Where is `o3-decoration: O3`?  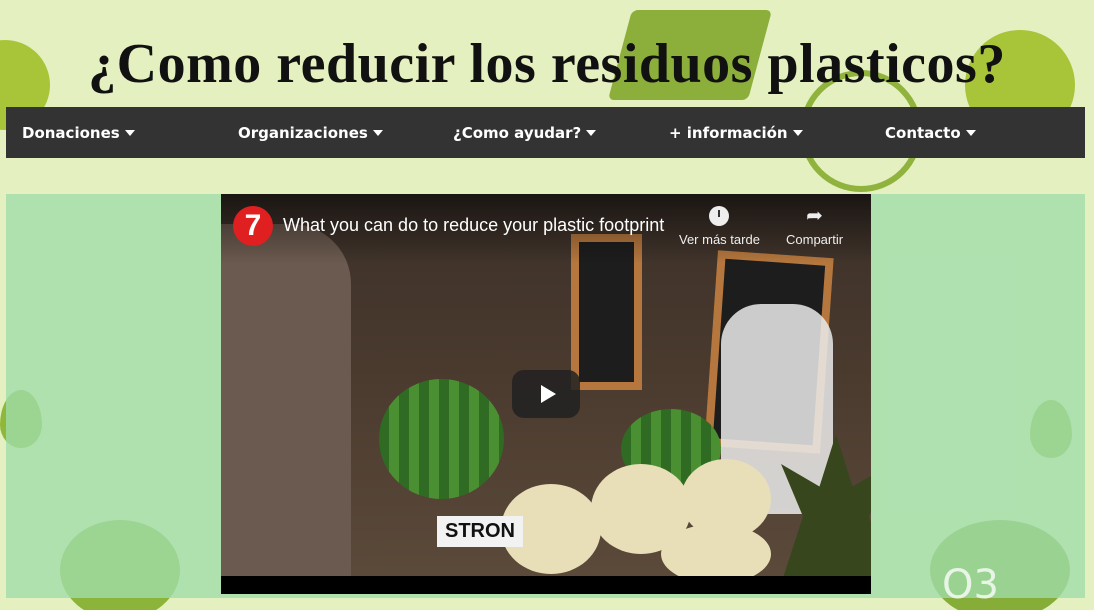
o3-decoration: O3 is located at coordinates (970, 585).